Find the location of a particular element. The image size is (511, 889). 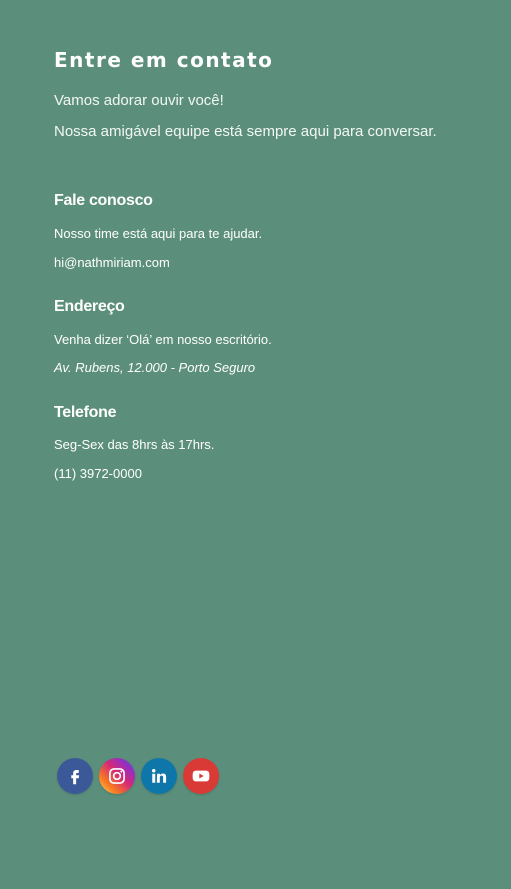

youtube-button is located at coordinates (201, 776).